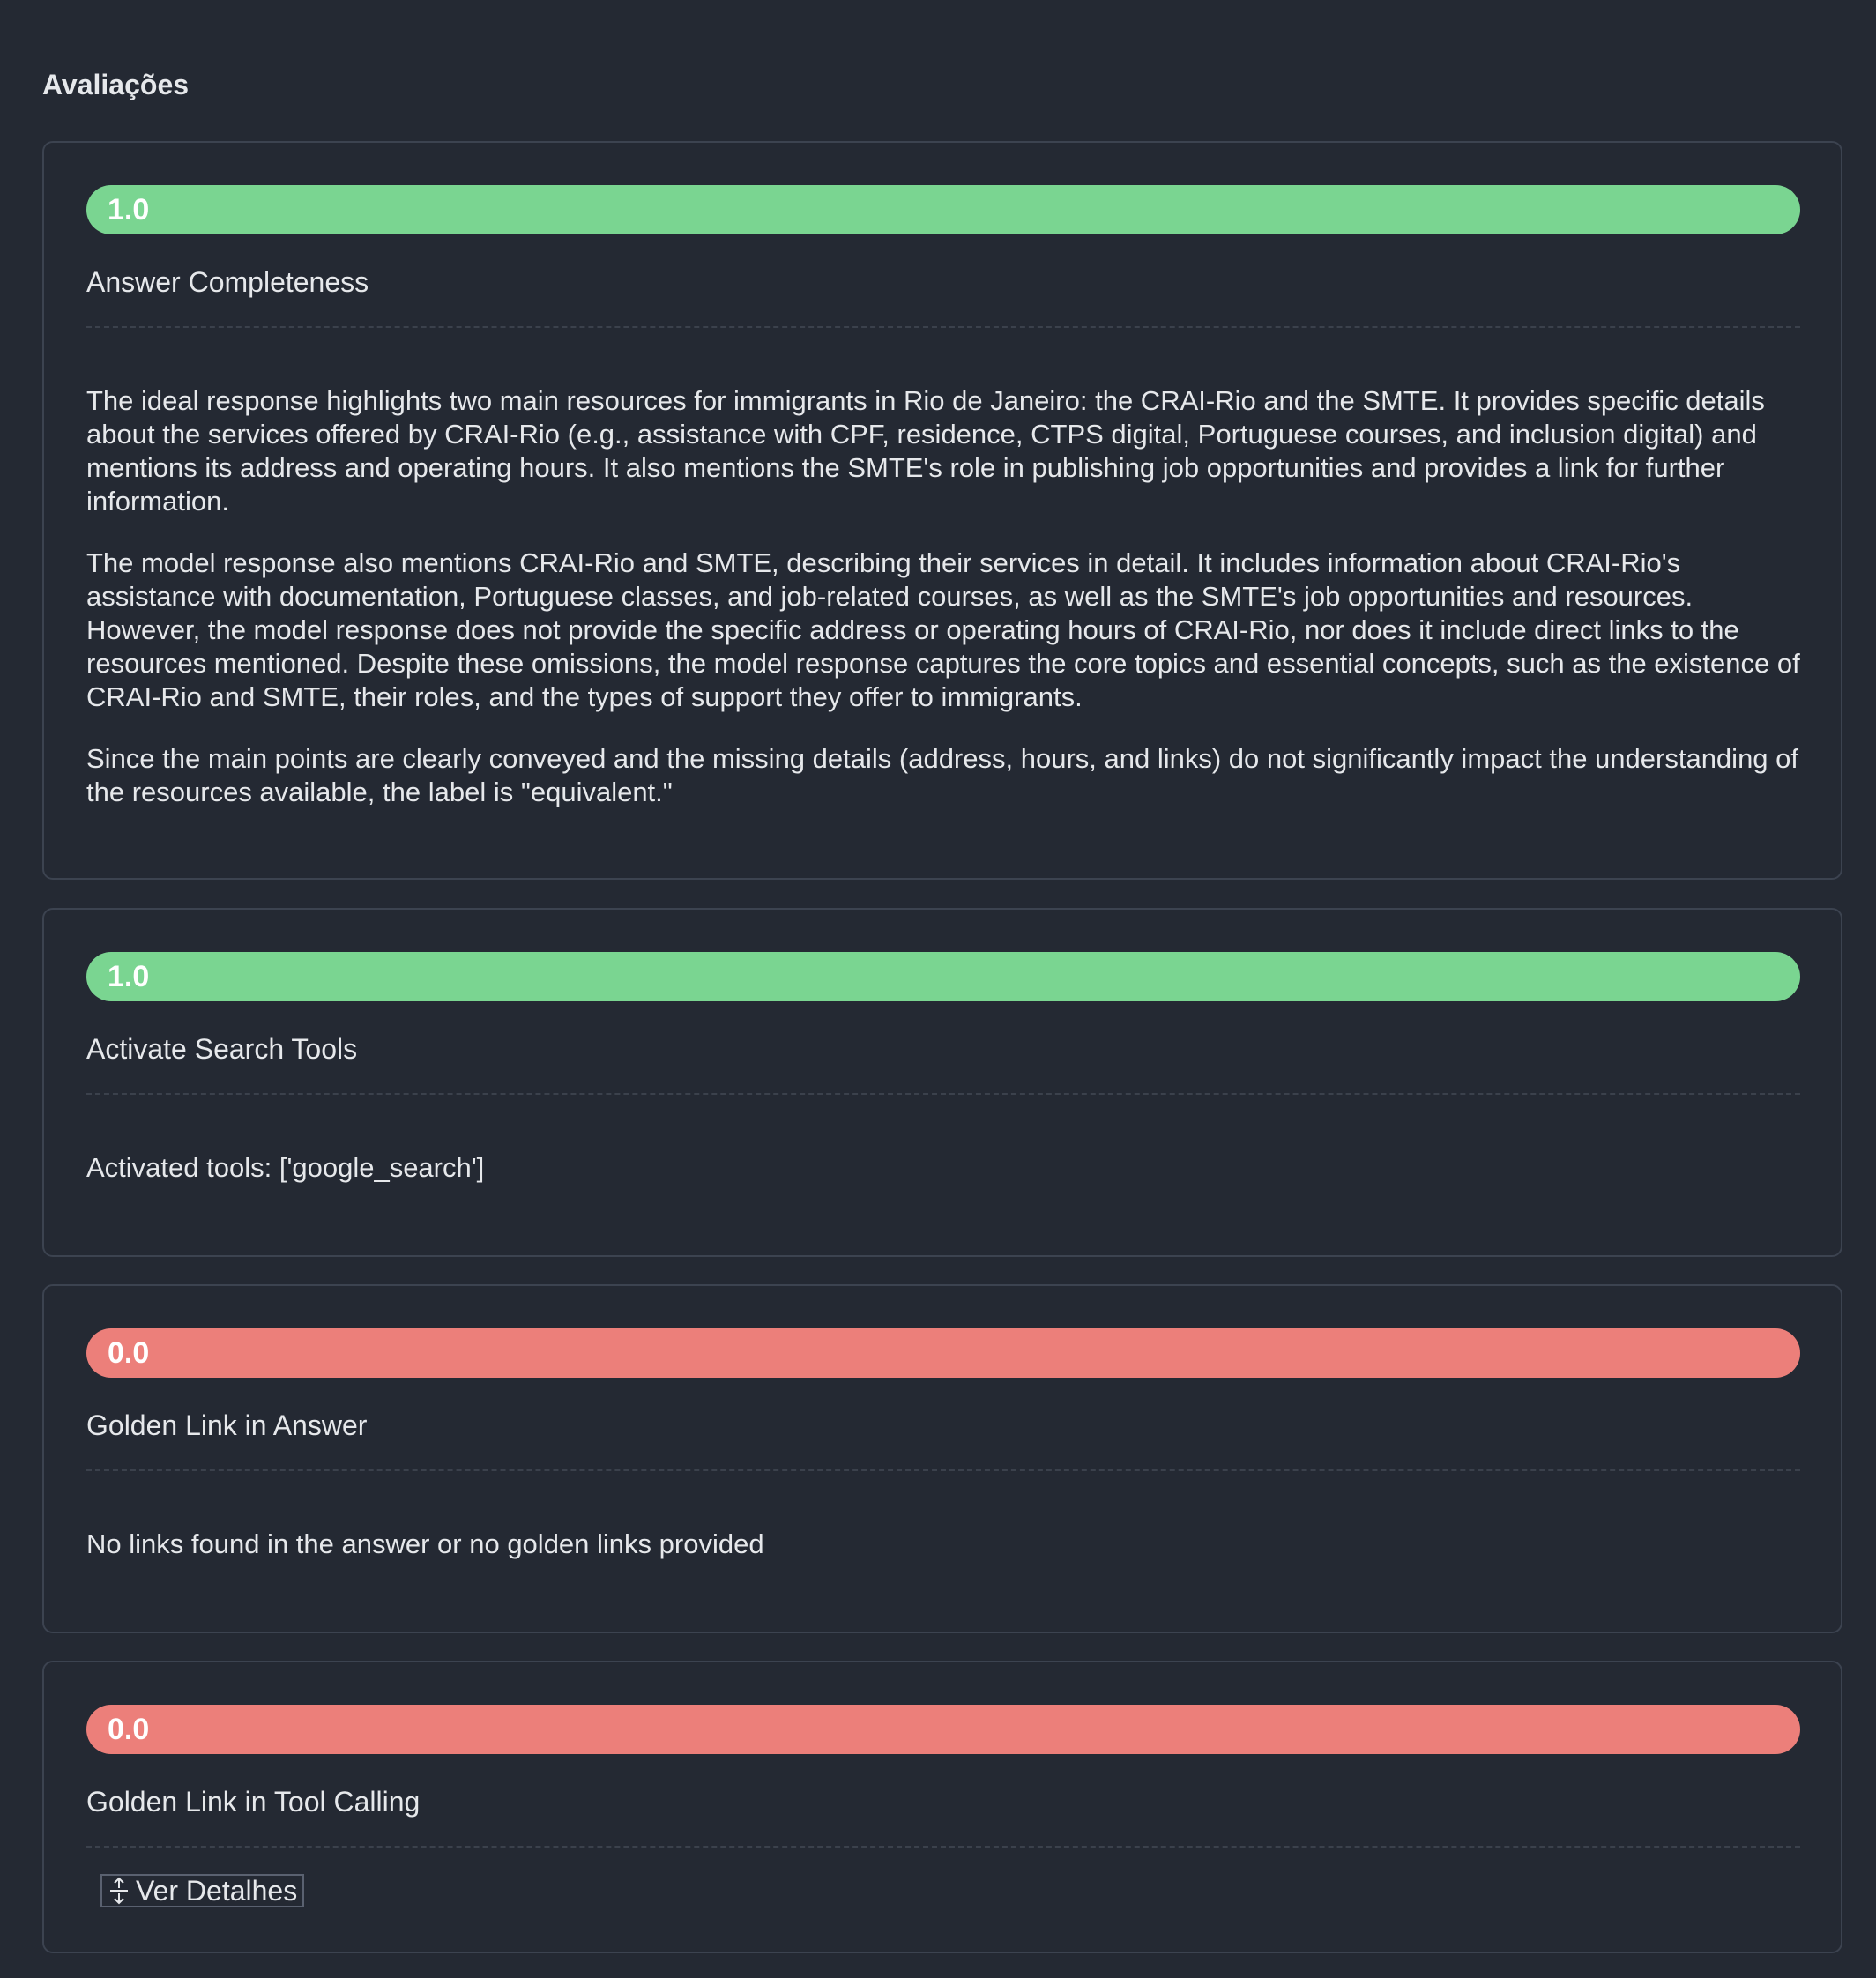 This screenshot has width=1876, height=1978. What do you see at coordinates (222, 1049) in the screenshot?
I see `metric-name: Activate Search Tools` at bounding box center [222, 1049].